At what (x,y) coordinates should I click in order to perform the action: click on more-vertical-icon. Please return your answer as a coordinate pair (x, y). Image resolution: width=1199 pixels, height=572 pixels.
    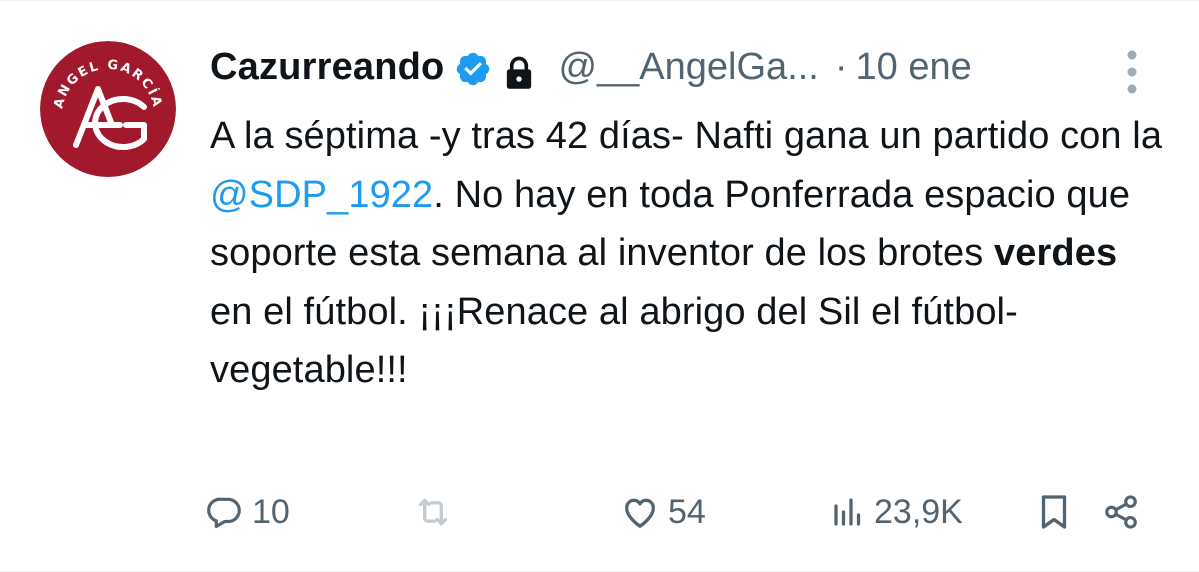
    Looking at the image, I should click on (1132, 72).